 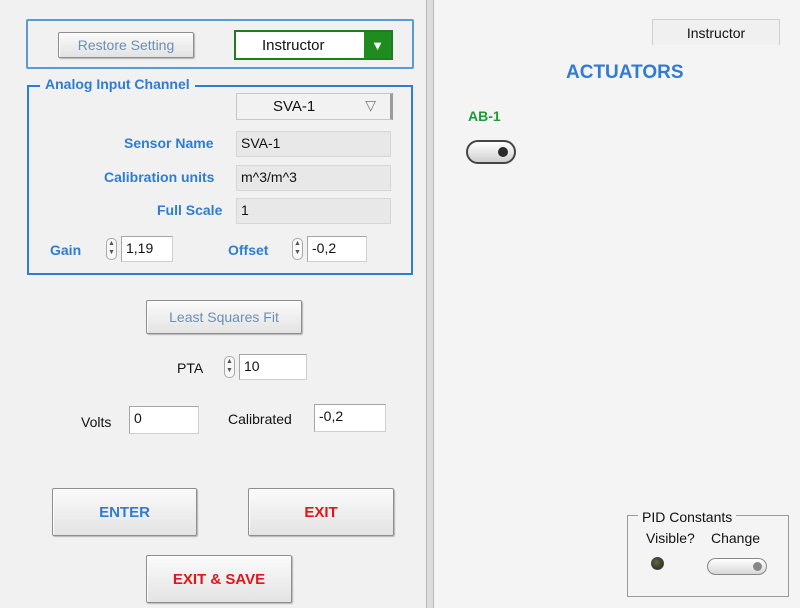 I want to click on volts-label: Volts, so click(x=96, y=422).